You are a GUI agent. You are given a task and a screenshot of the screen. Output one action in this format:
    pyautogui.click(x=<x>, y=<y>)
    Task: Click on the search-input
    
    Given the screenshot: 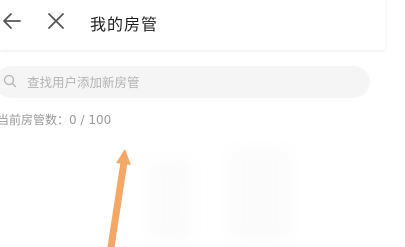 What is the action you would take?
    pyautogui.click(x=187, y=82)
    